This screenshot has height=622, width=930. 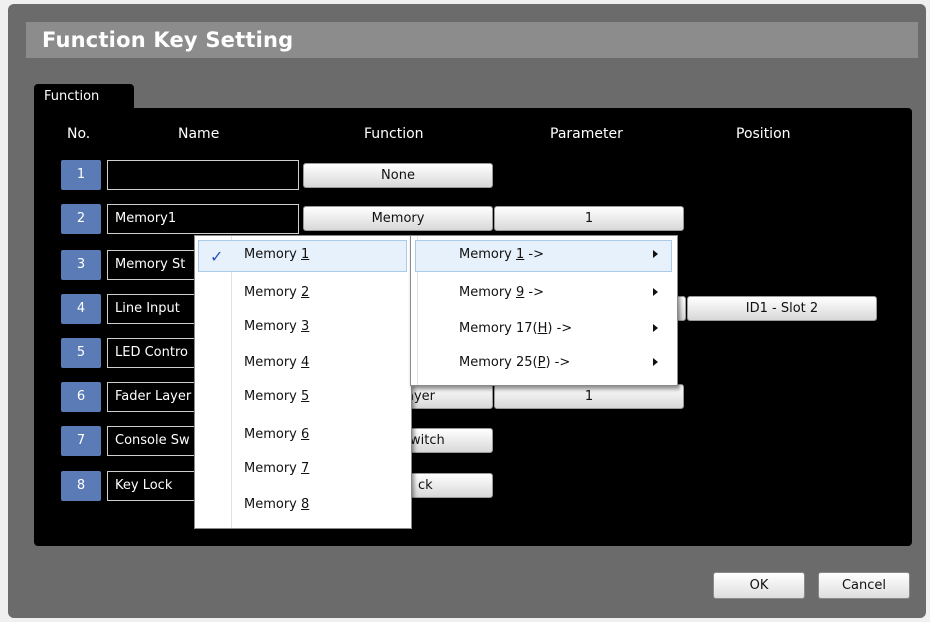 I want to click on menu-item-memory-3: Memory 3, so click(x=302, y=328).